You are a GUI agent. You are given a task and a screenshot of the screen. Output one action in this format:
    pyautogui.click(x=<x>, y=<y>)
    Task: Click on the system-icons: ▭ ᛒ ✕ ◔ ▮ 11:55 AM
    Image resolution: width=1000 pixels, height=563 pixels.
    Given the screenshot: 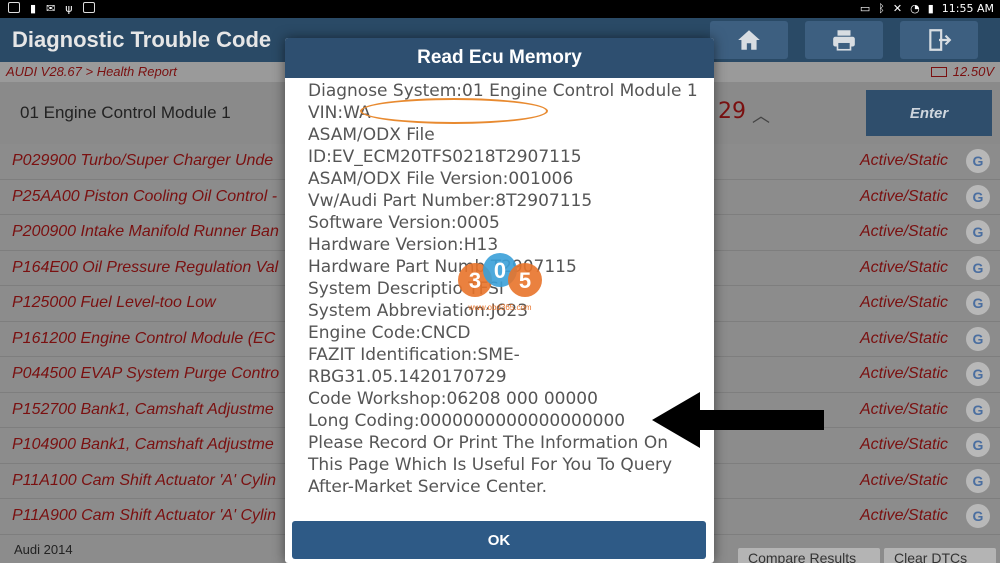 What is the action you would take?
    pyautogui.click(x=927, y=8)
    